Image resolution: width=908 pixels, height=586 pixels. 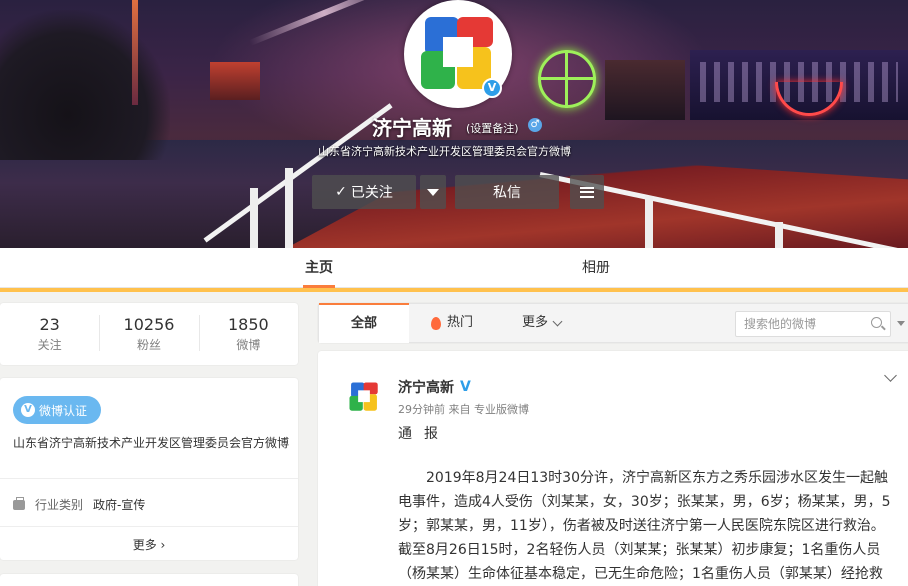 What do you see at coordinates (235, 81) in the screenshot?
I see `building-left` at bounding box center [235, 81].